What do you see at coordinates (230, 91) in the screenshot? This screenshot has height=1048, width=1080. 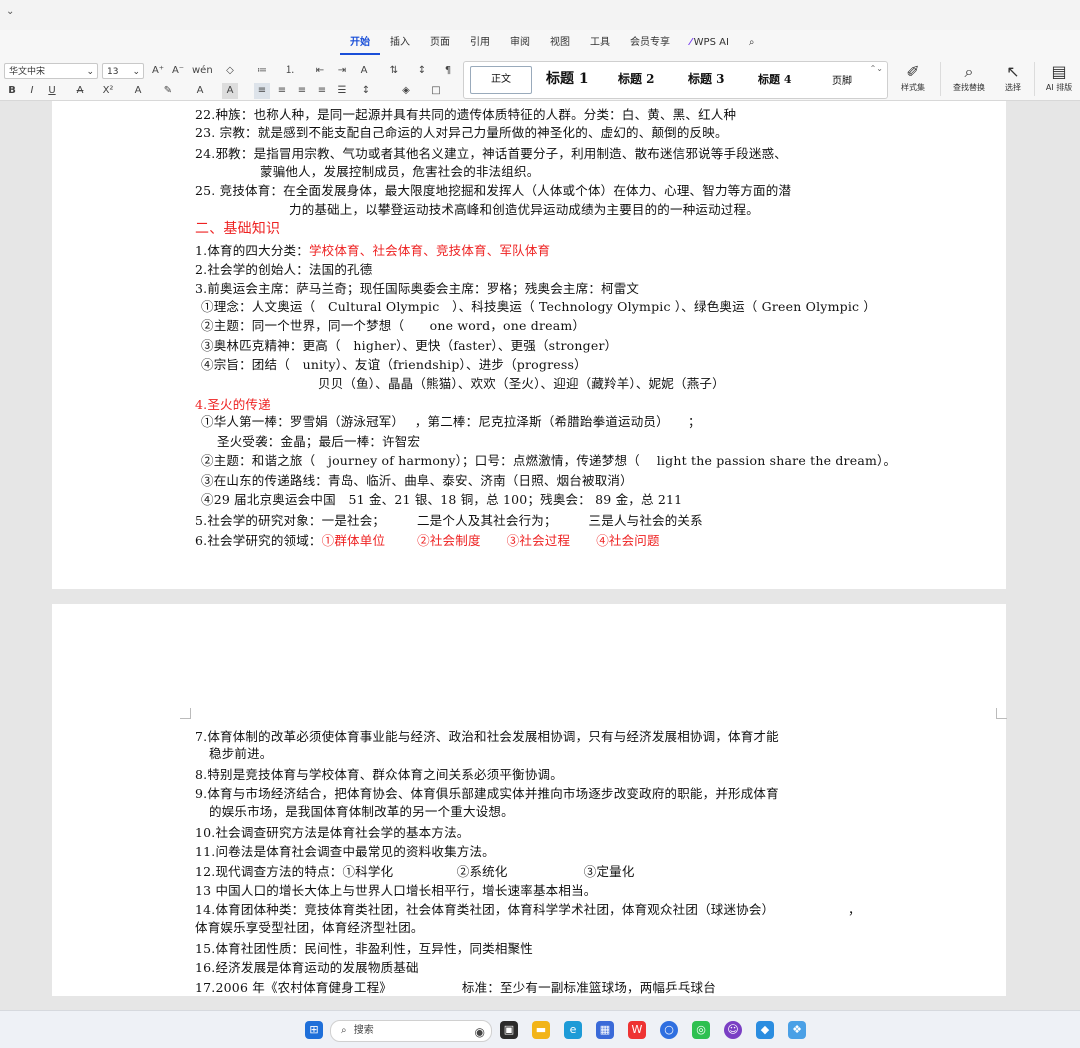 I see `char-shading-icon: A` at bounding box center [230, 91].